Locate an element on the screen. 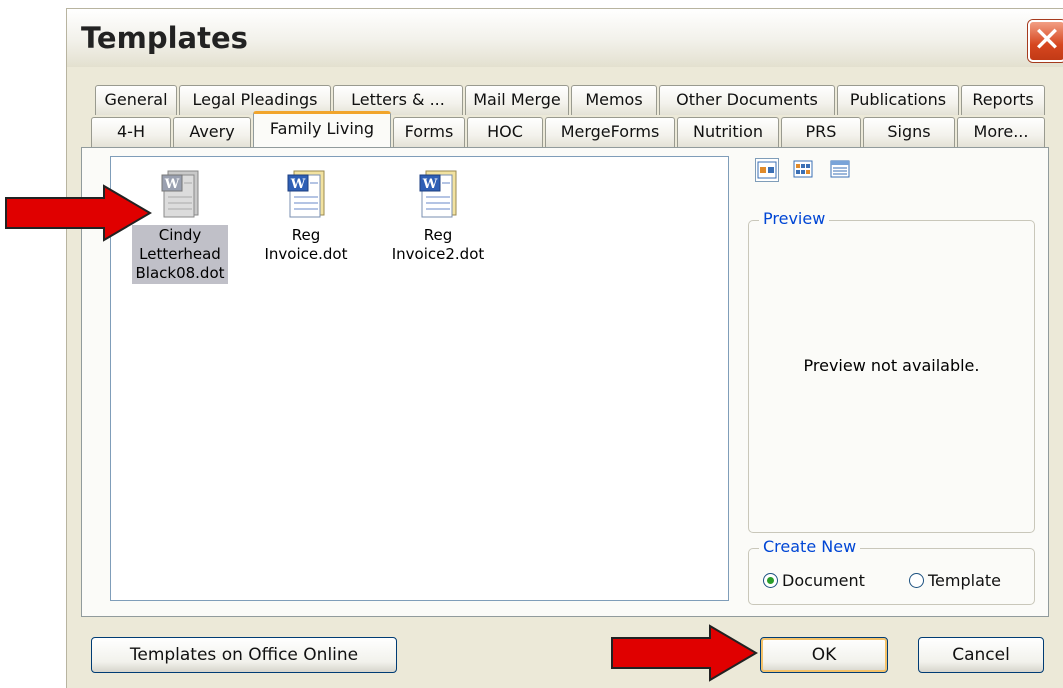 The height and width of the screenshot is (688, 1063). file-name-line: Invoice.dot is located at coordinates (306, 254).